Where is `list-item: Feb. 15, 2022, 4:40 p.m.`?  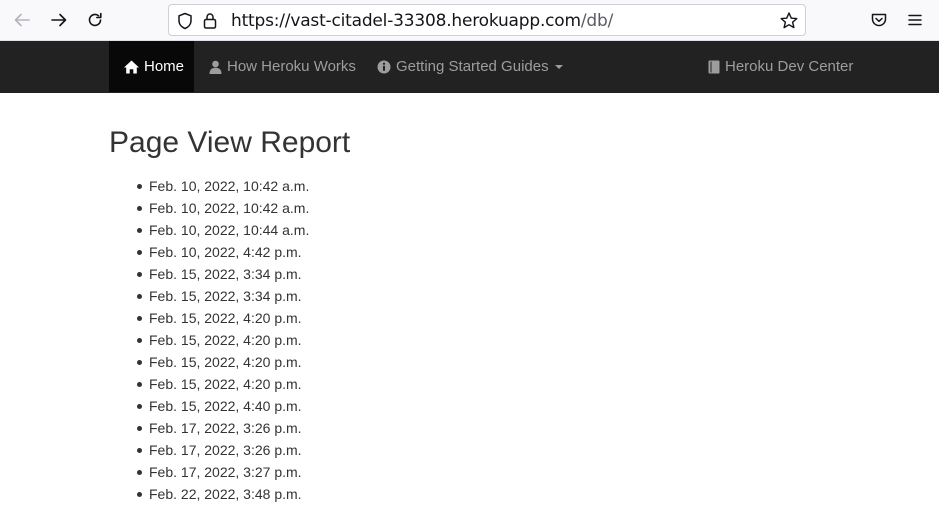 list-item: Feb. 15, 2022, 4:40 p.m. is located at coordinates (209, 406).